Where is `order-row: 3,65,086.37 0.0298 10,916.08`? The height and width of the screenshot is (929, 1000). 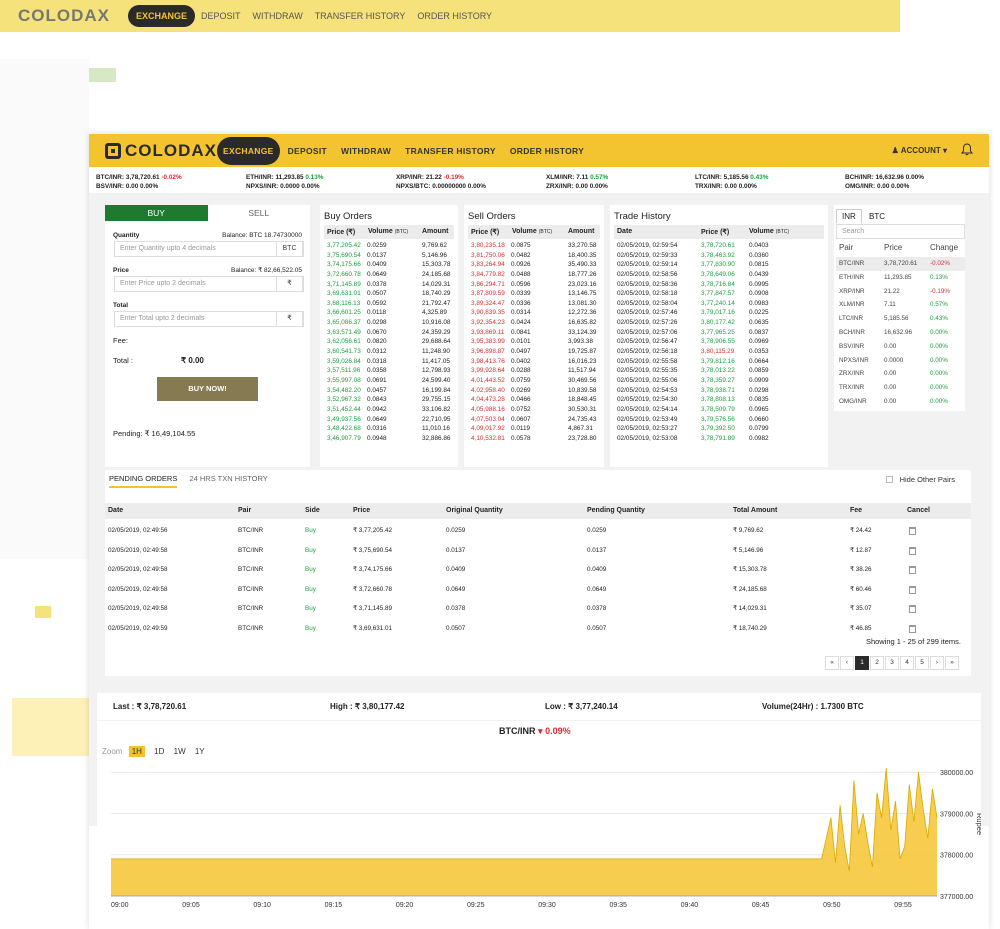 order-row: 3,65,086.37 0.0298 10,916.08 is located at coordinates (389, 323).